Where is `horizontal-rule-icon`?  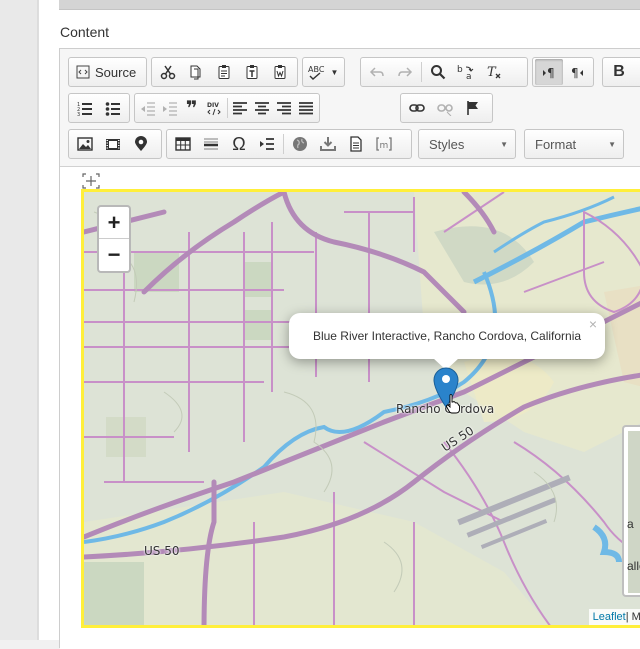
horizontal-rule-icon is located at coordinates (211, 144).